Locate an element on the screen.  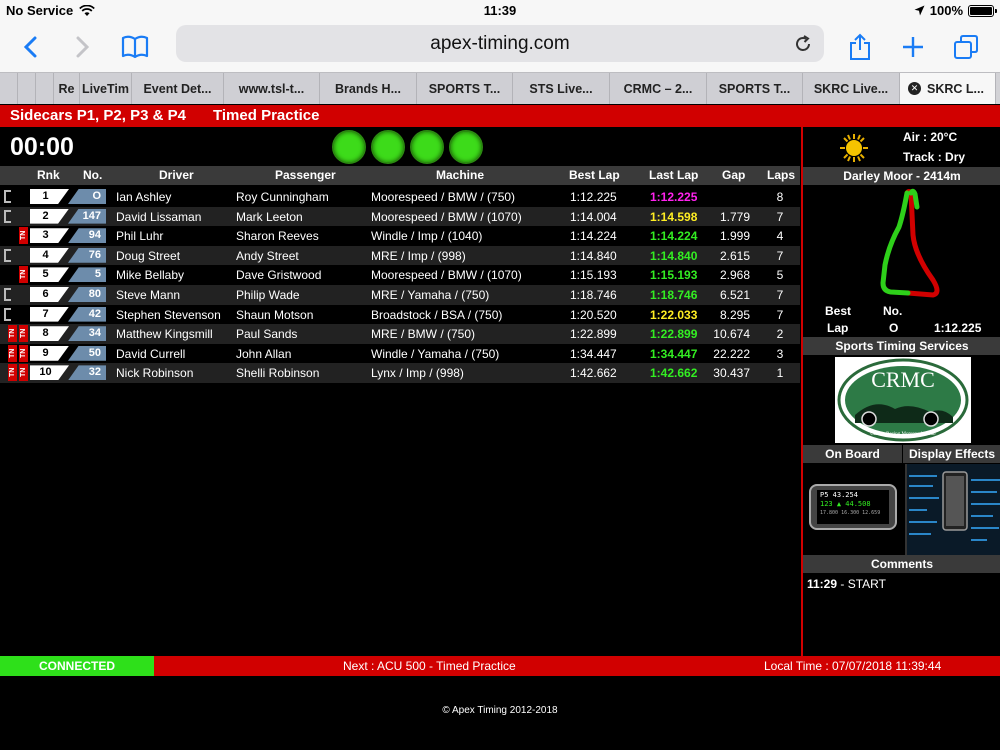
forward-button is located at coordinates (83, 47).